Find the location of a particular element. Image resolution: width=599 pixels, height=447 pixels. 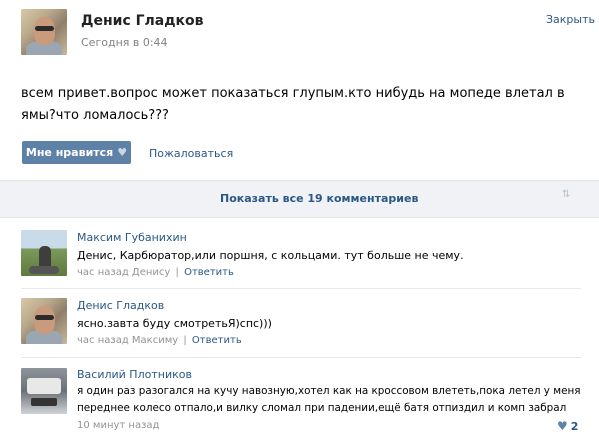

comment-like: ♥ 2 is located at coordinates (567, 426).